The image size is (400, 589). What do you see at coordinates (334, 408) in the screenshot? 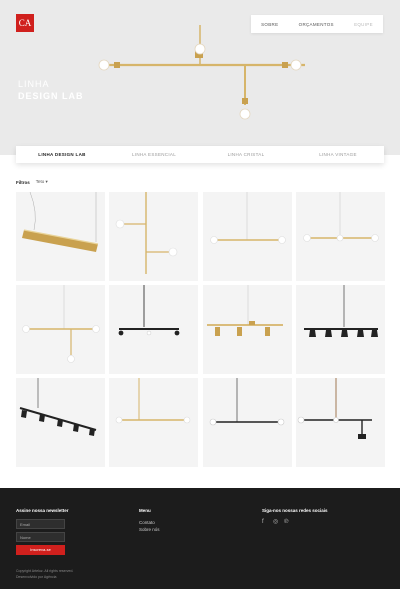
I see `black-cross-pendant-icon` at bounding box center [334, 408].